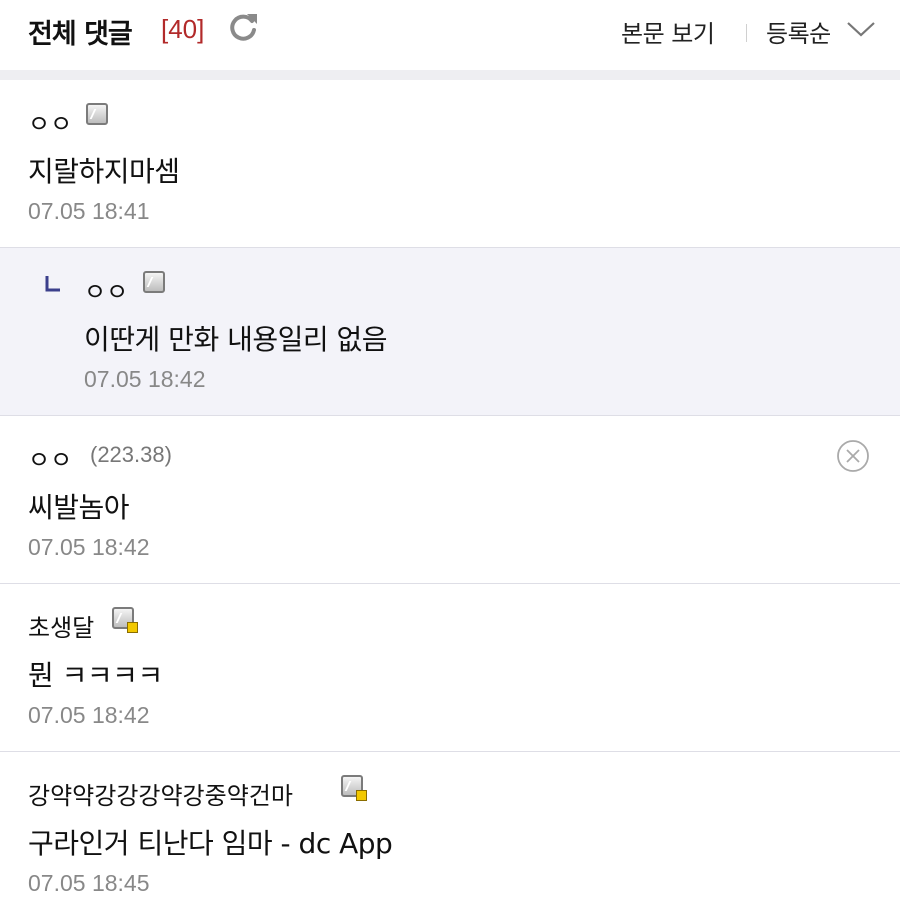 This screenshot has width=900, height=906. Describe the element at coordinates (853, 456) in the screenshot. I see `close-circle-icon` at that location.